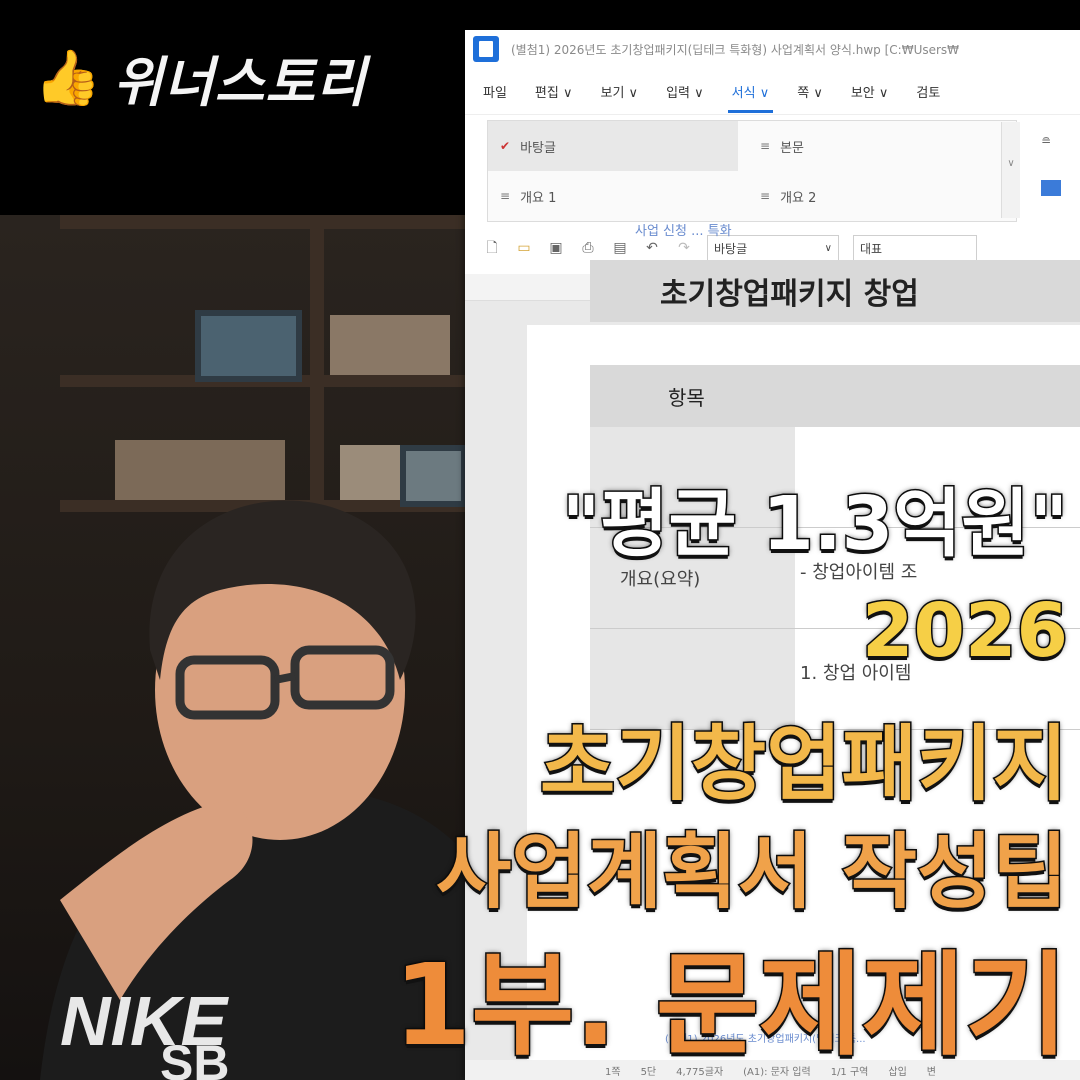 This screenshot has height=1080, width=1080. What do you see at coordinates (1010, 170) in the screenshot?
I see `style-gallery-scrollbar: ∨` at bounding box center [1010, 170].